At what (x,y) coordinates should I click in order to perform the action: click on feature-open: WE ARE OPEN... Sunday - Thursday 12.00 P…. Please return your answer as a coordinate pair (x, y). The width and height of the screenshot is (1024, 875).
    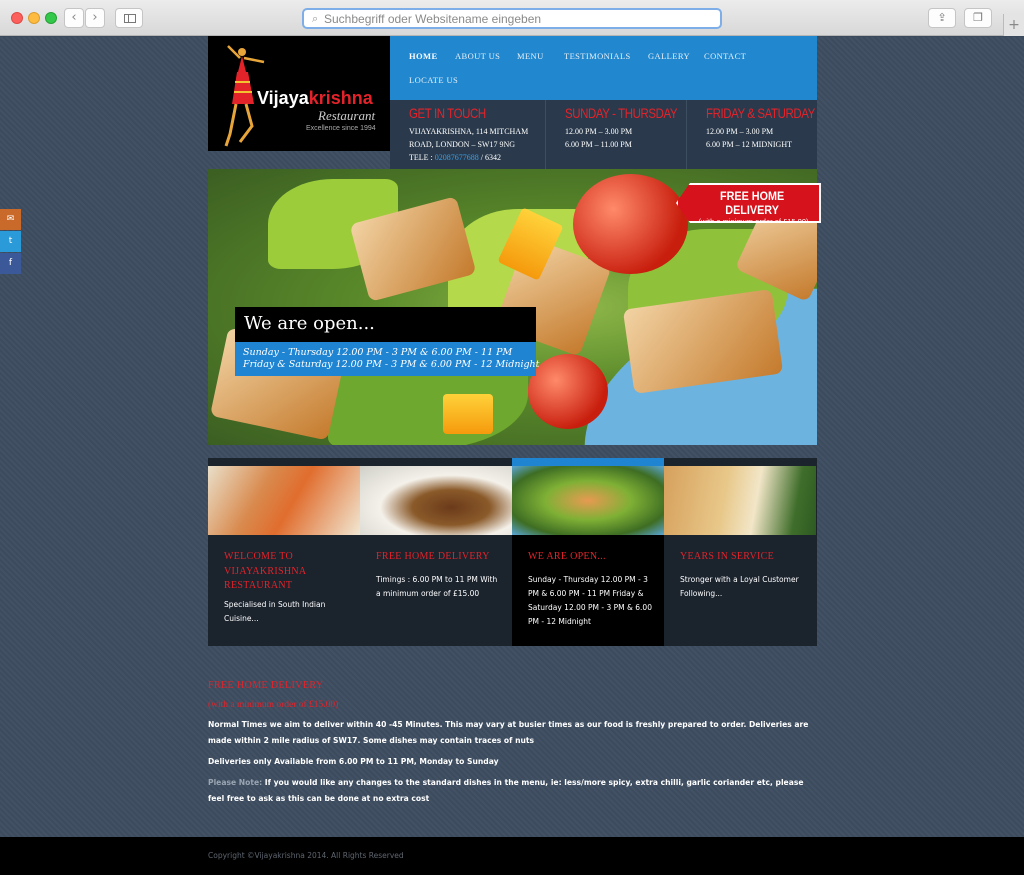
    Looking at the image, I should click on (588, 552).